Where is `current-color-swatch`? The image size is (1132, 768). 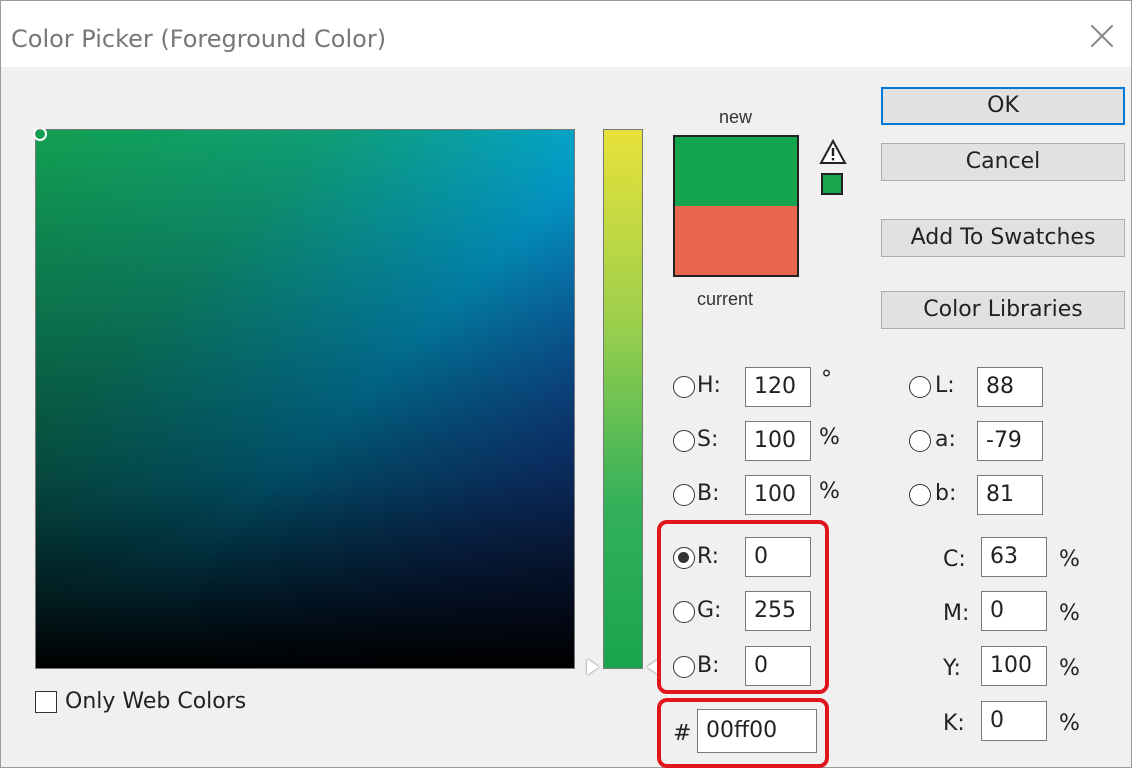 current-color-swatch is located at coordinates (736, 240).